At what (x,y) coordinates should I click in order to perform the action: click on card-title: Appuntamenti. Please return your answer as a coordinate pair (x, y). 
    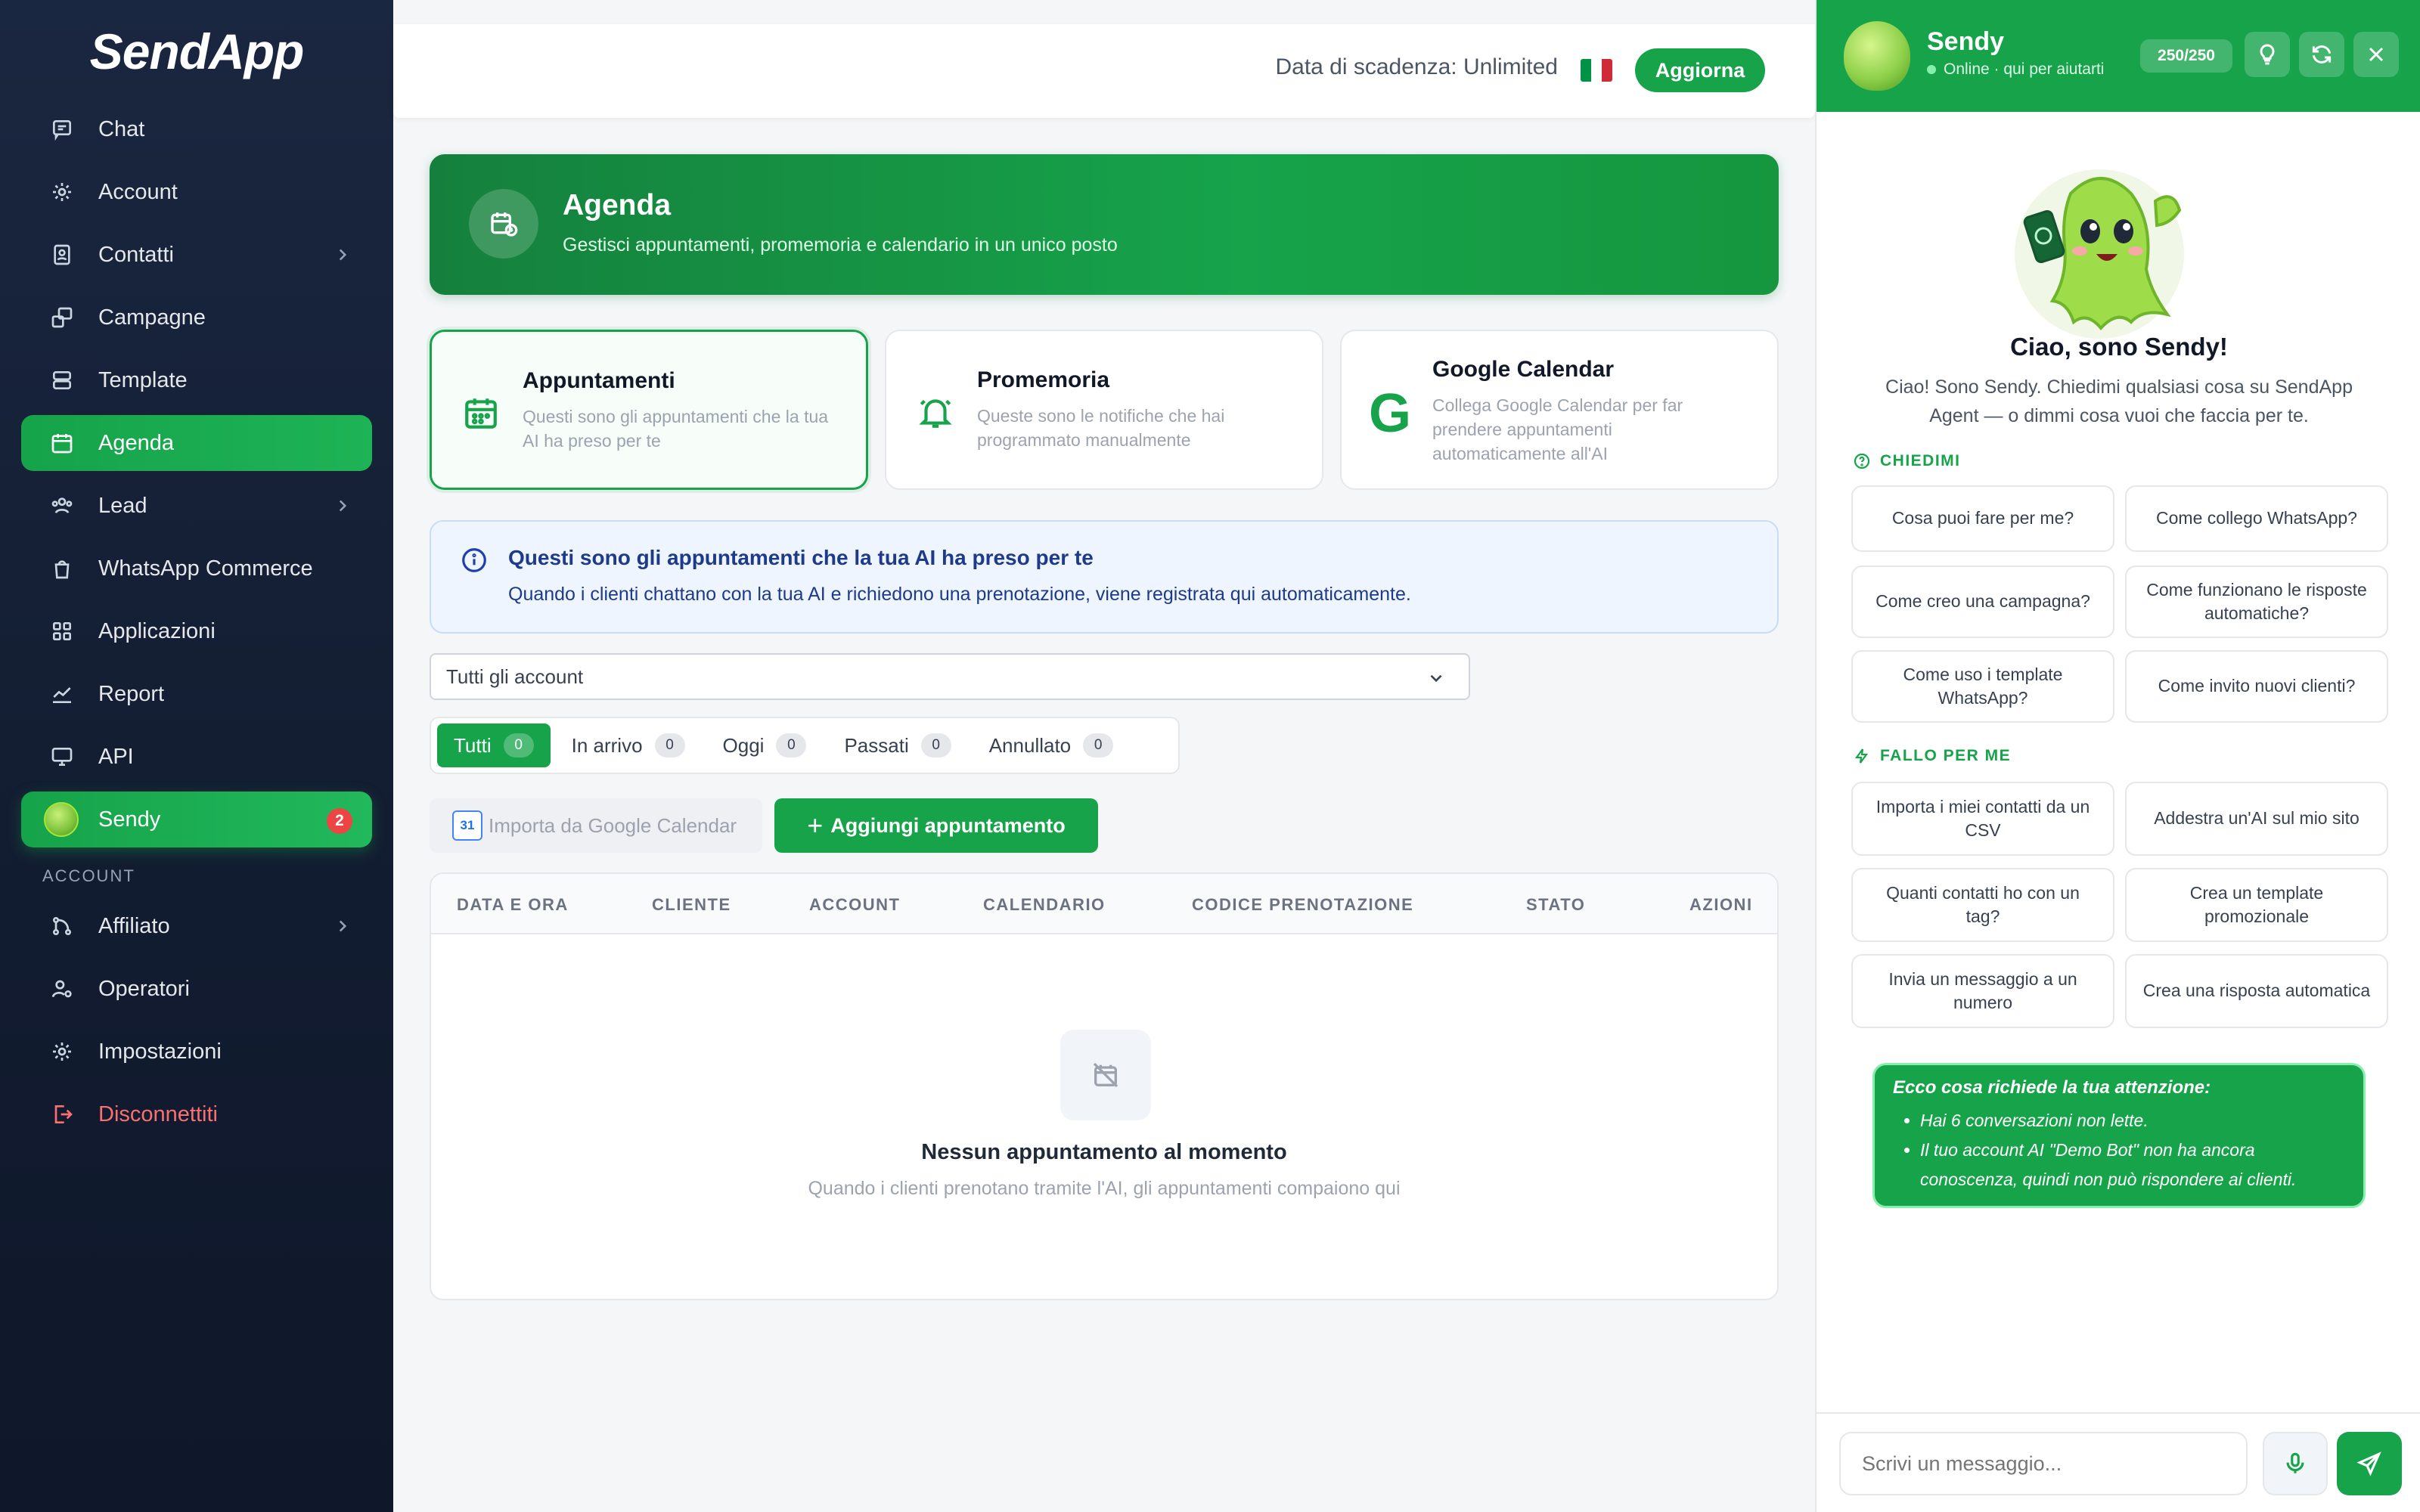
    Looking at the image, I should click on (599, 380).